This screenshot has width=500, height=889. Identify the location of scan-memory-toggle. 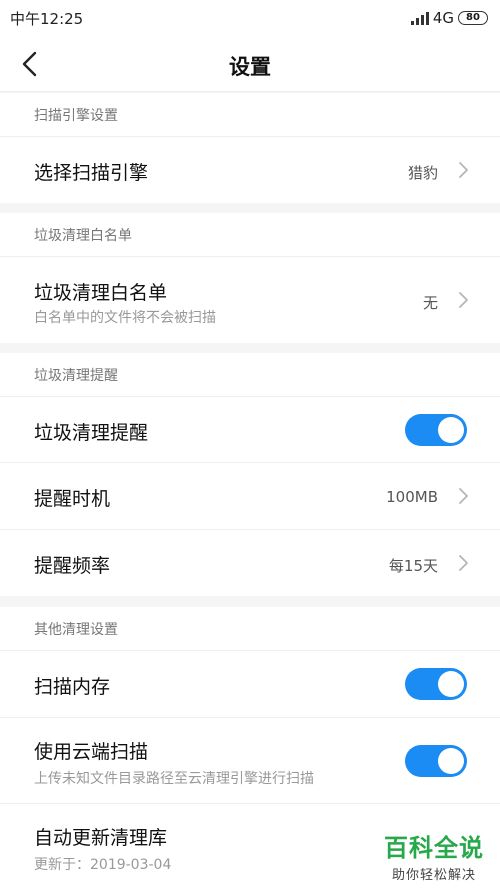
(436, 684).